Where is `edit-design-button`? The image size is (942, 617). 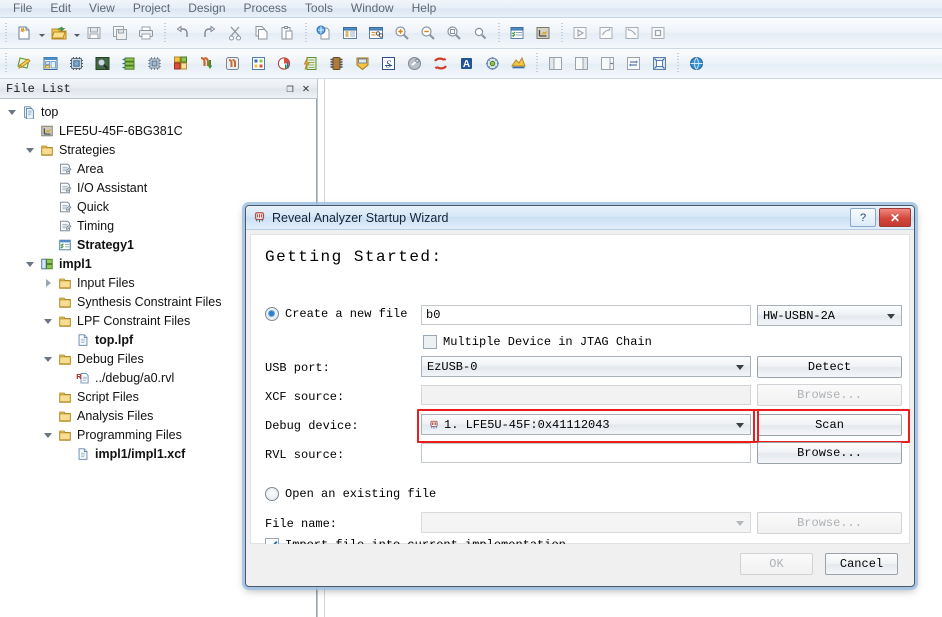 edit-design-button is located at coordinates (24, 64).